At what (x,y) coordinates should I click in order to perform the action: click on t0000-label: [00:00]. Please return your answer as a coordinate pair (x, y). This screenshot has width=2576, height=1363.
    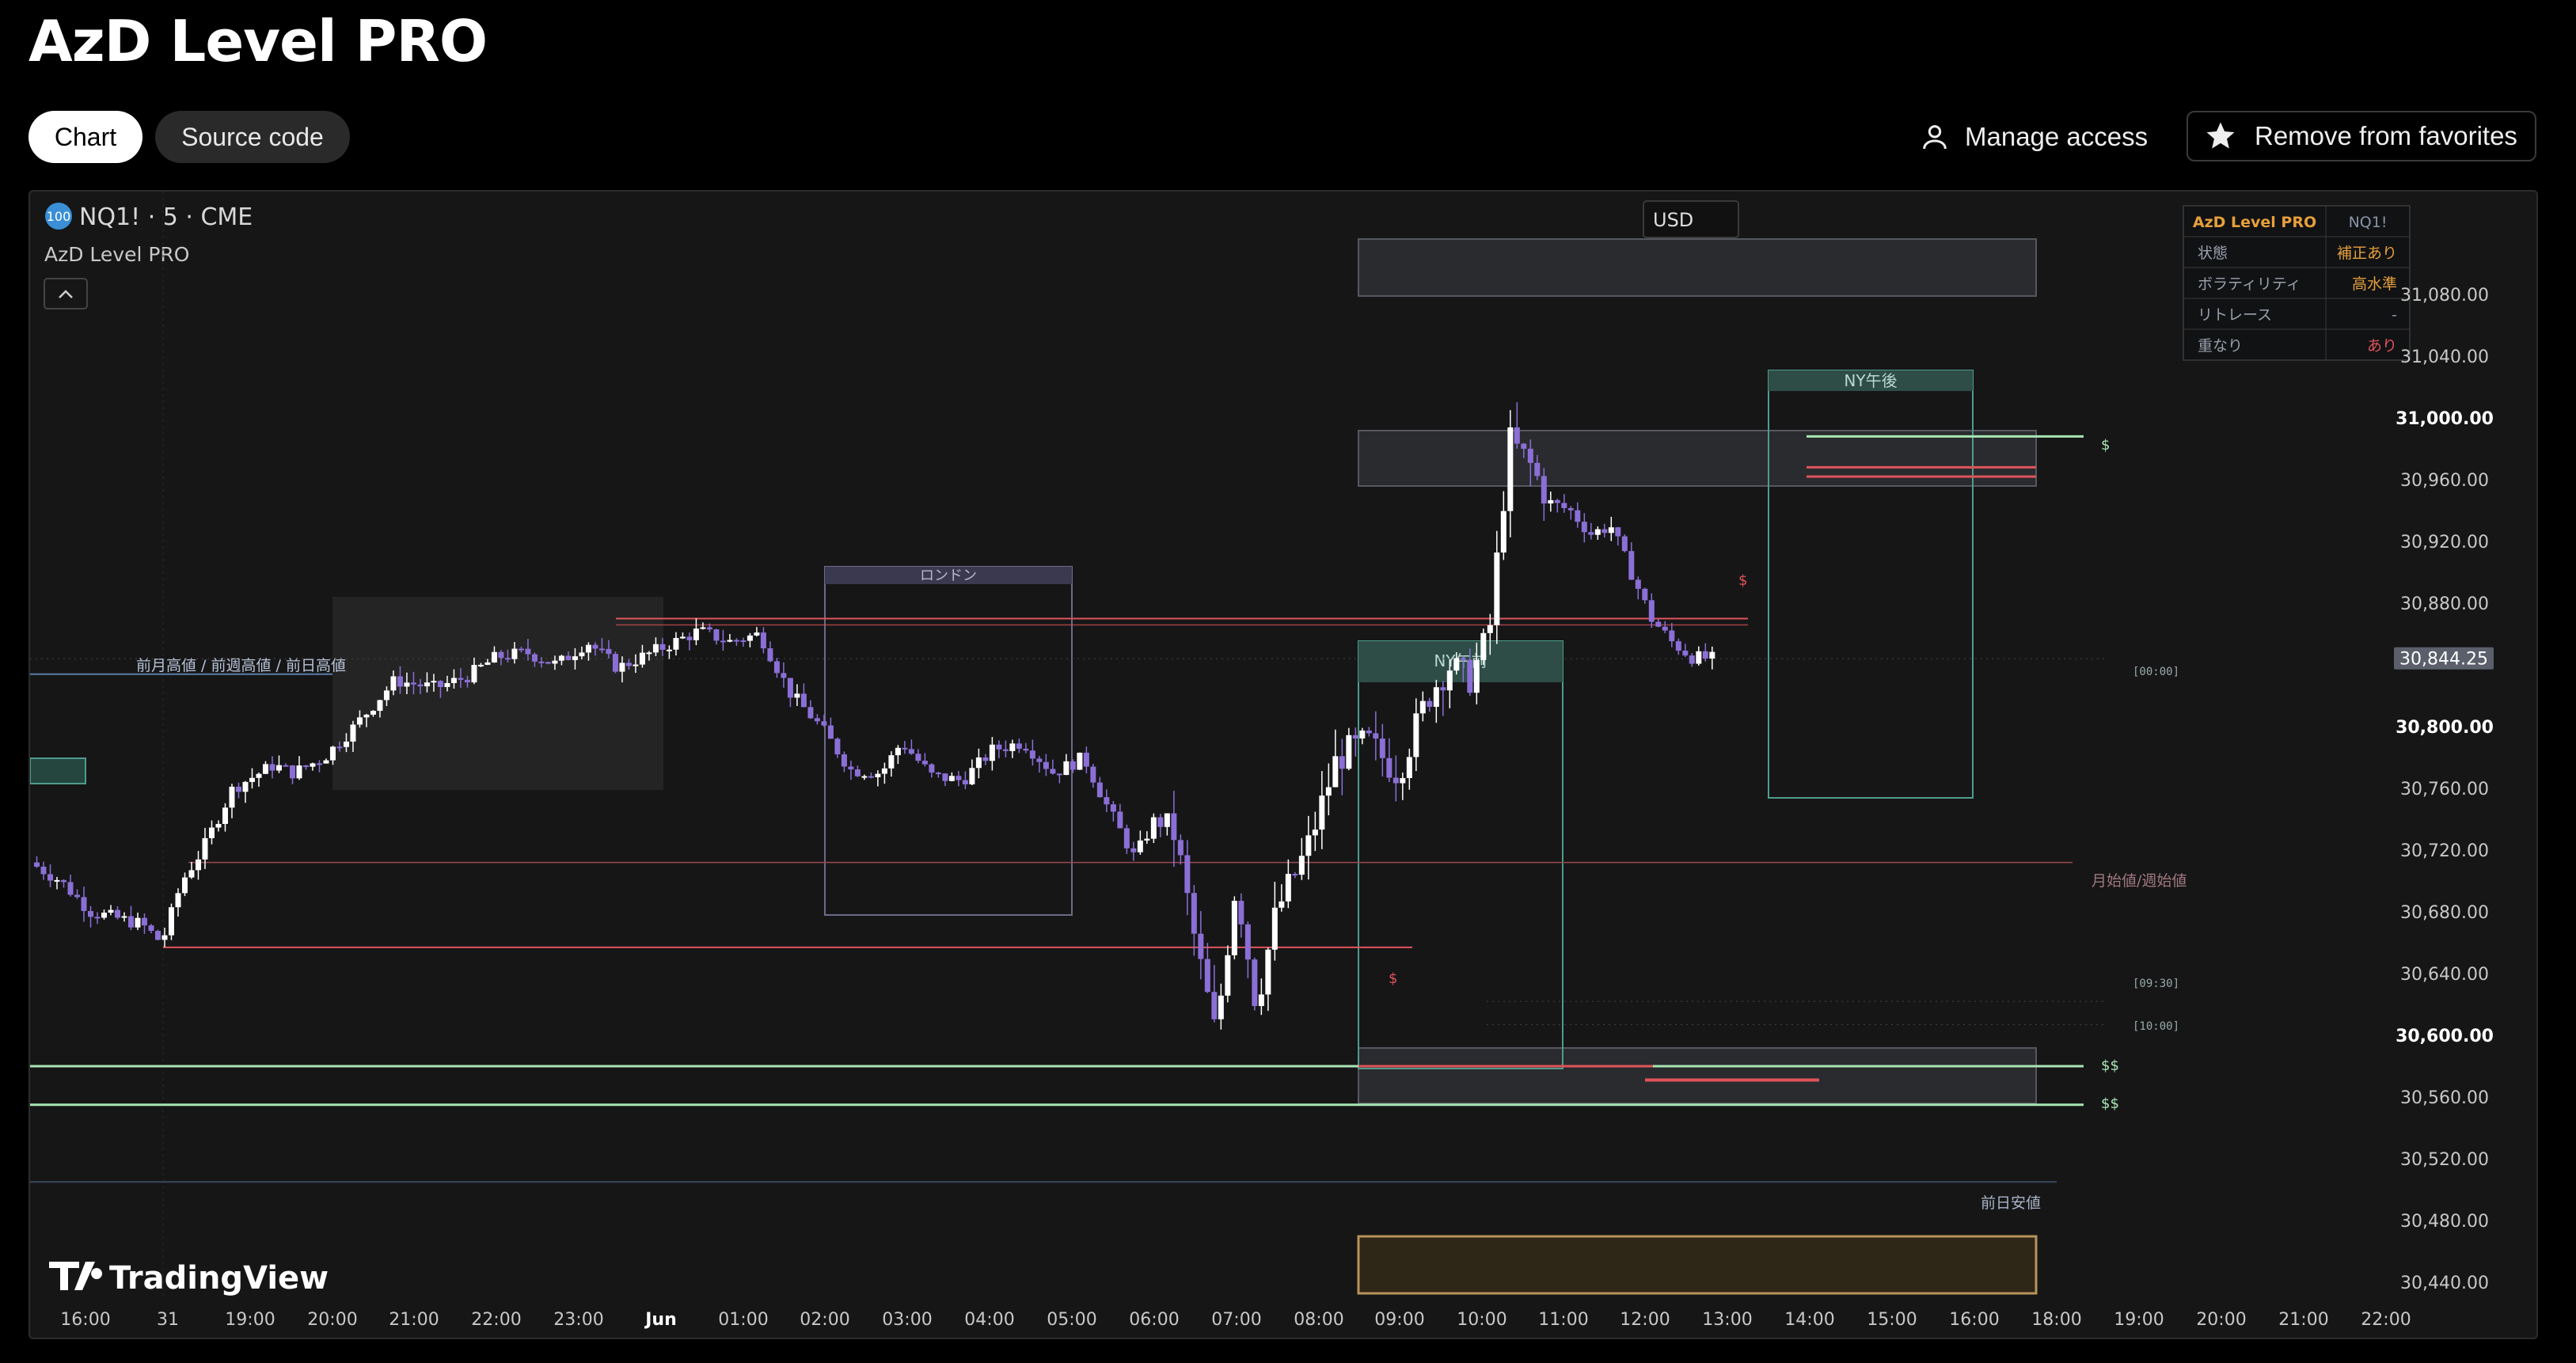
    Looking at the image, I should click on (2156, 672).